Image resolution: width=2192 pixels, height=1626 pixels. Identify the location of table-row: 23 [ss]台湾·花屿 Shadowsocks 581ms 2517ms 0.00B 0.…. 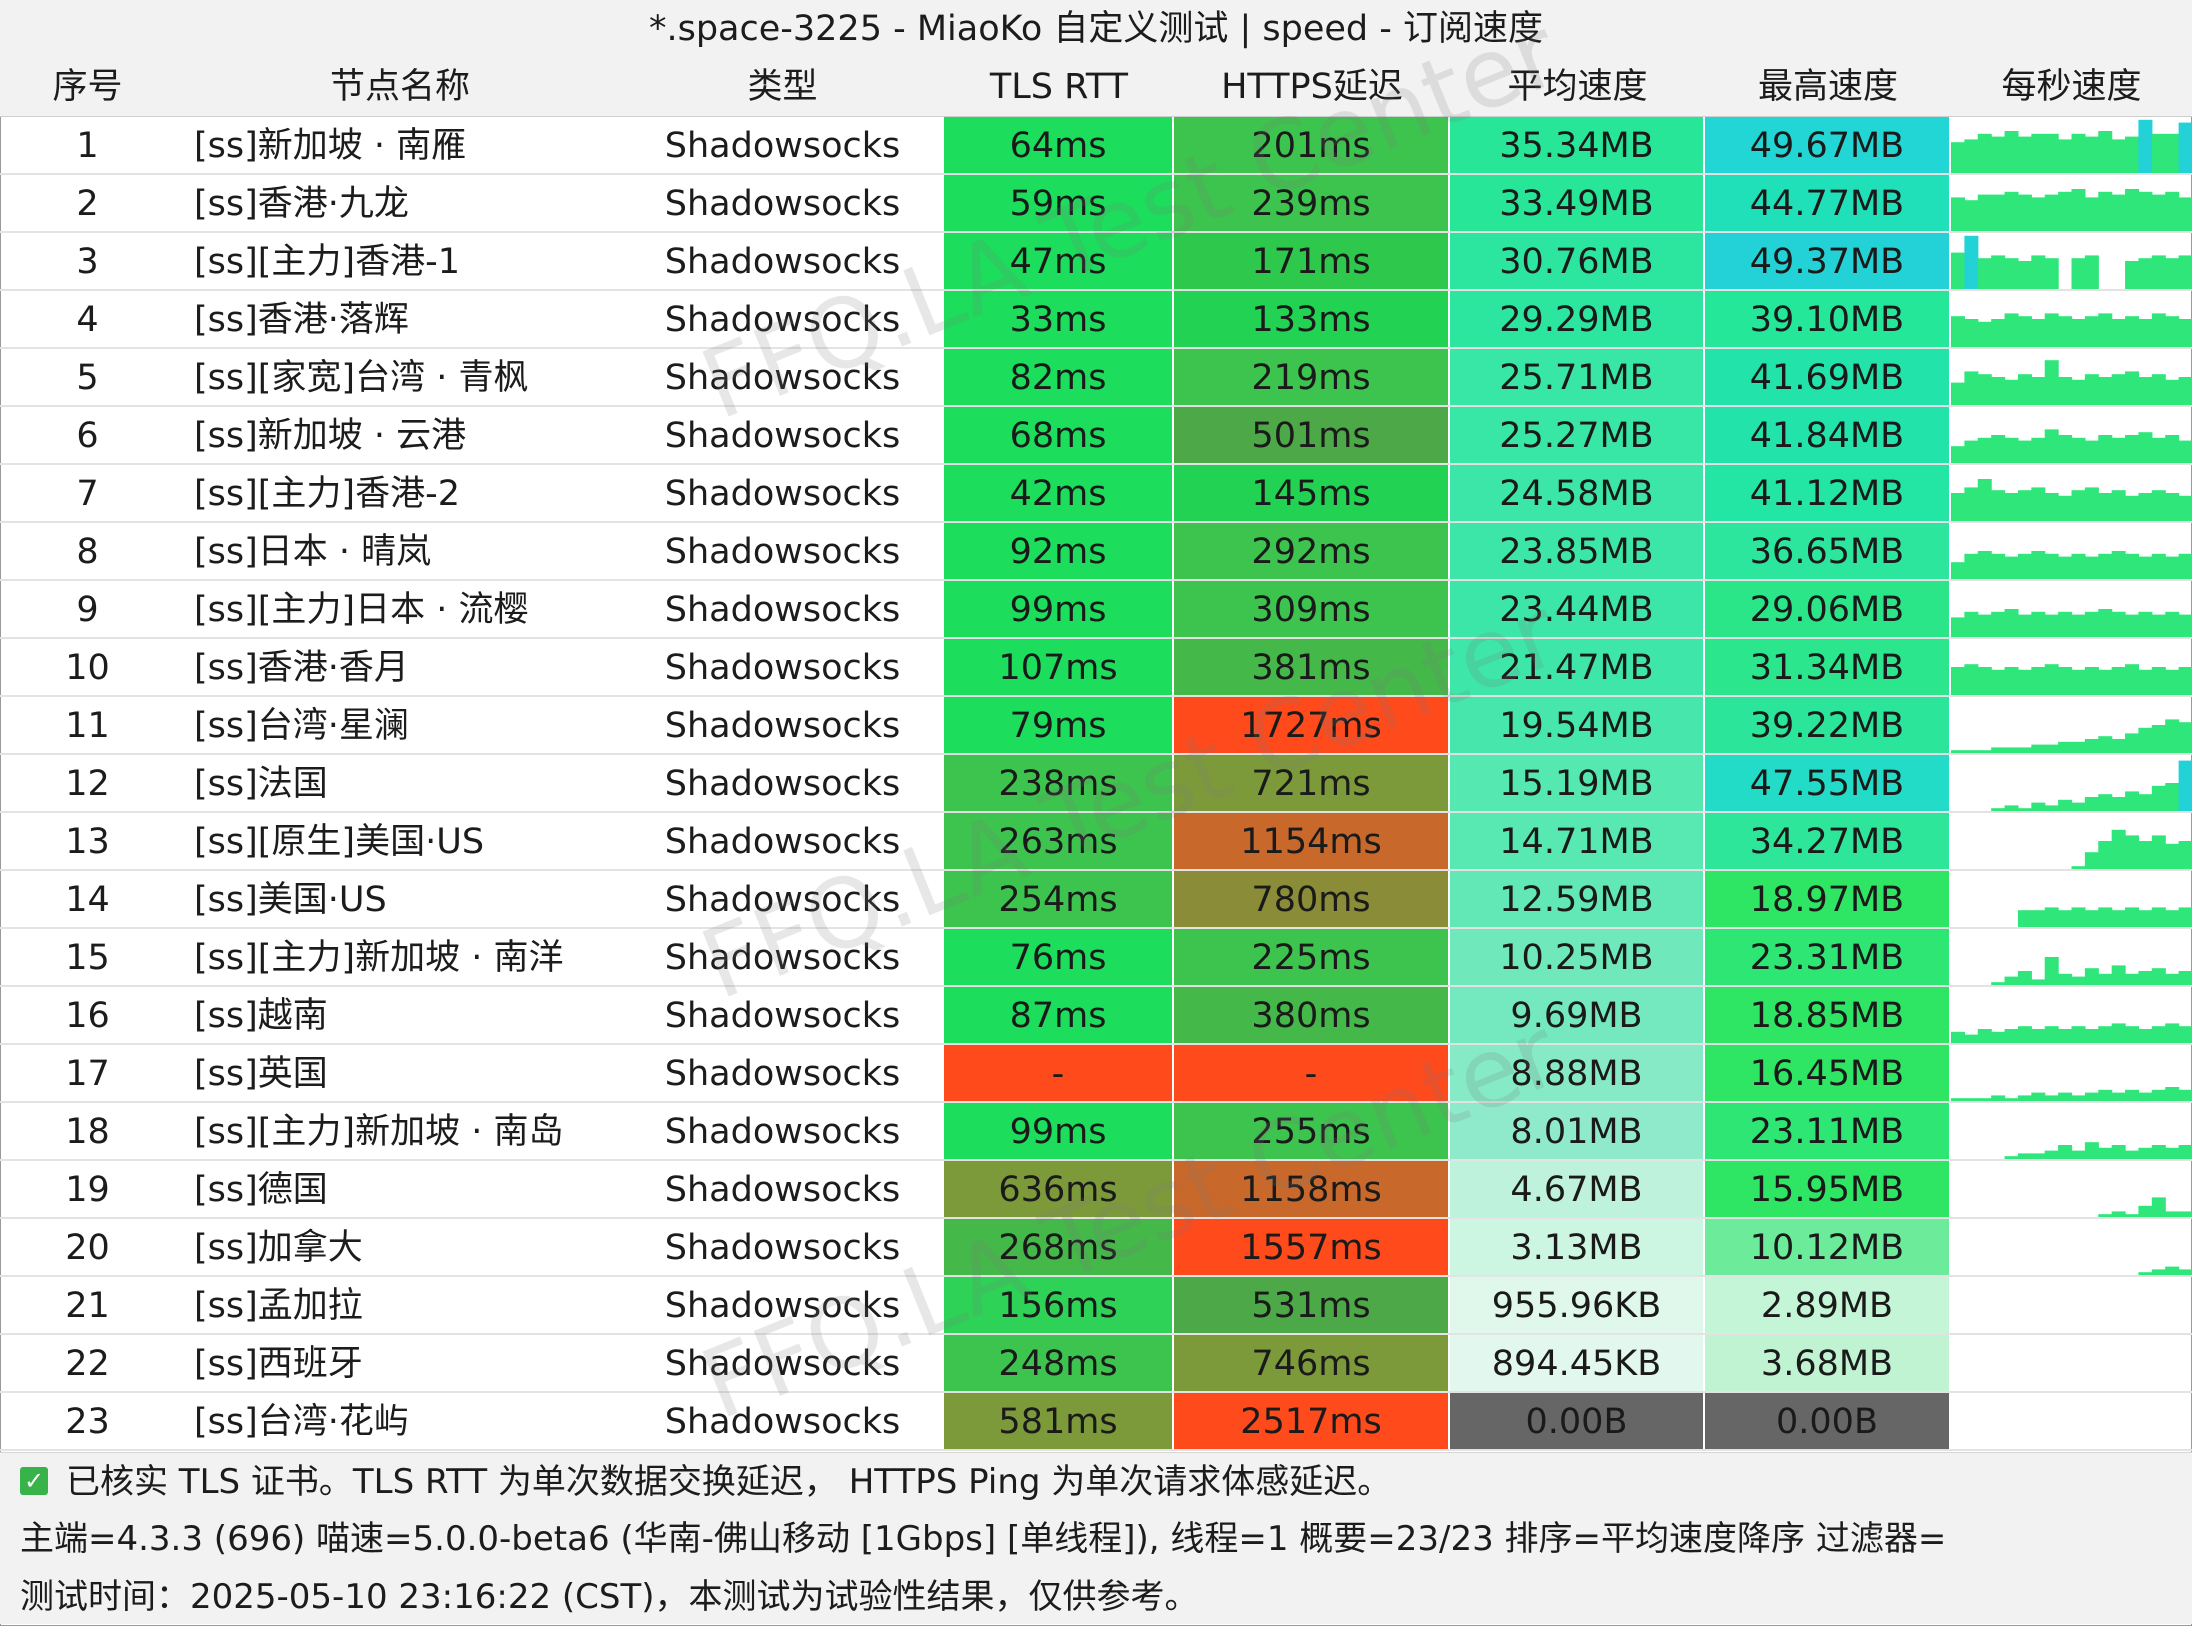
(1096, 1422).